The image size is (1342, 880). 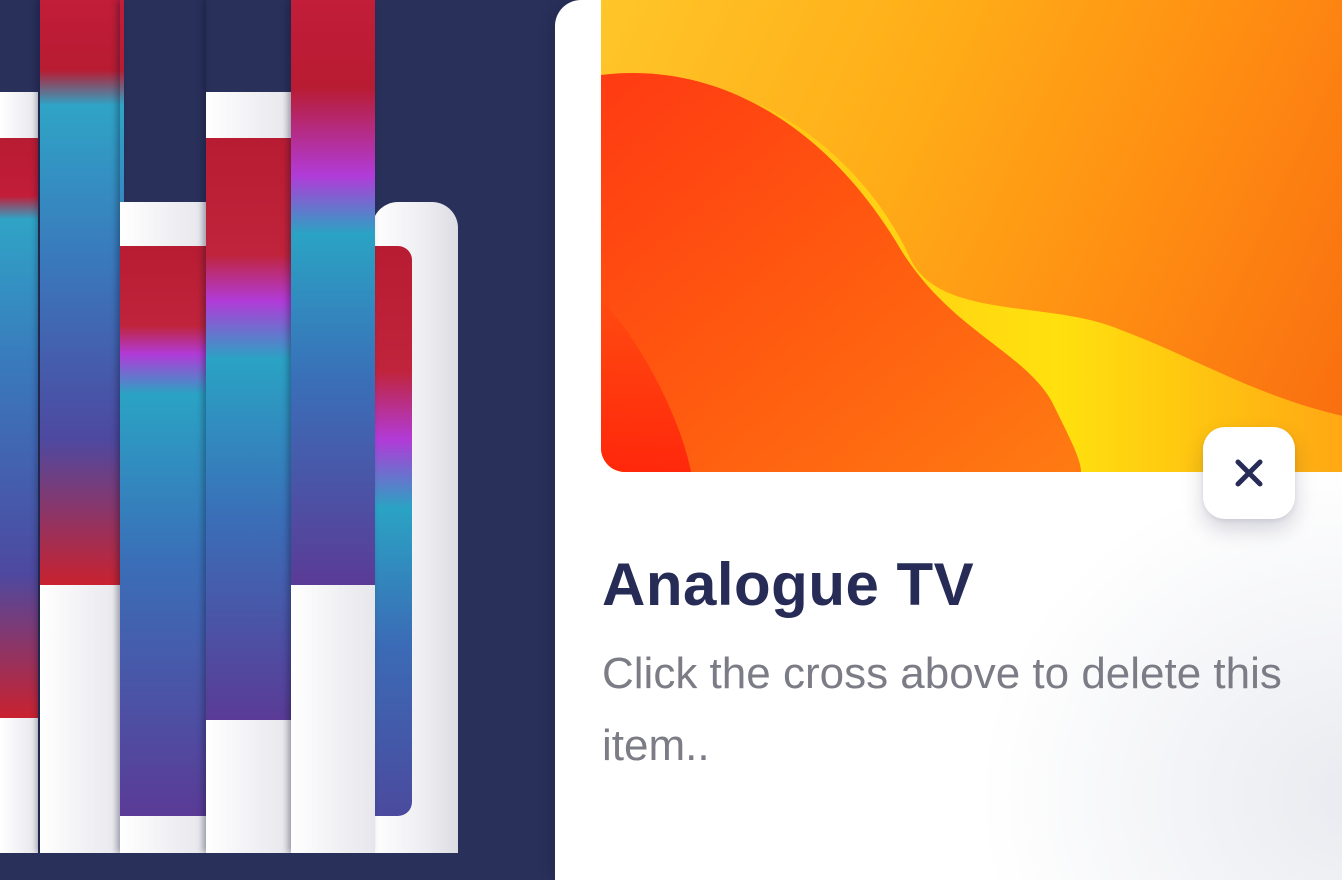 What do you see at coordinates (393, 531) in the screenshot?
I see `device-screen` at bounding box center [393, 531].